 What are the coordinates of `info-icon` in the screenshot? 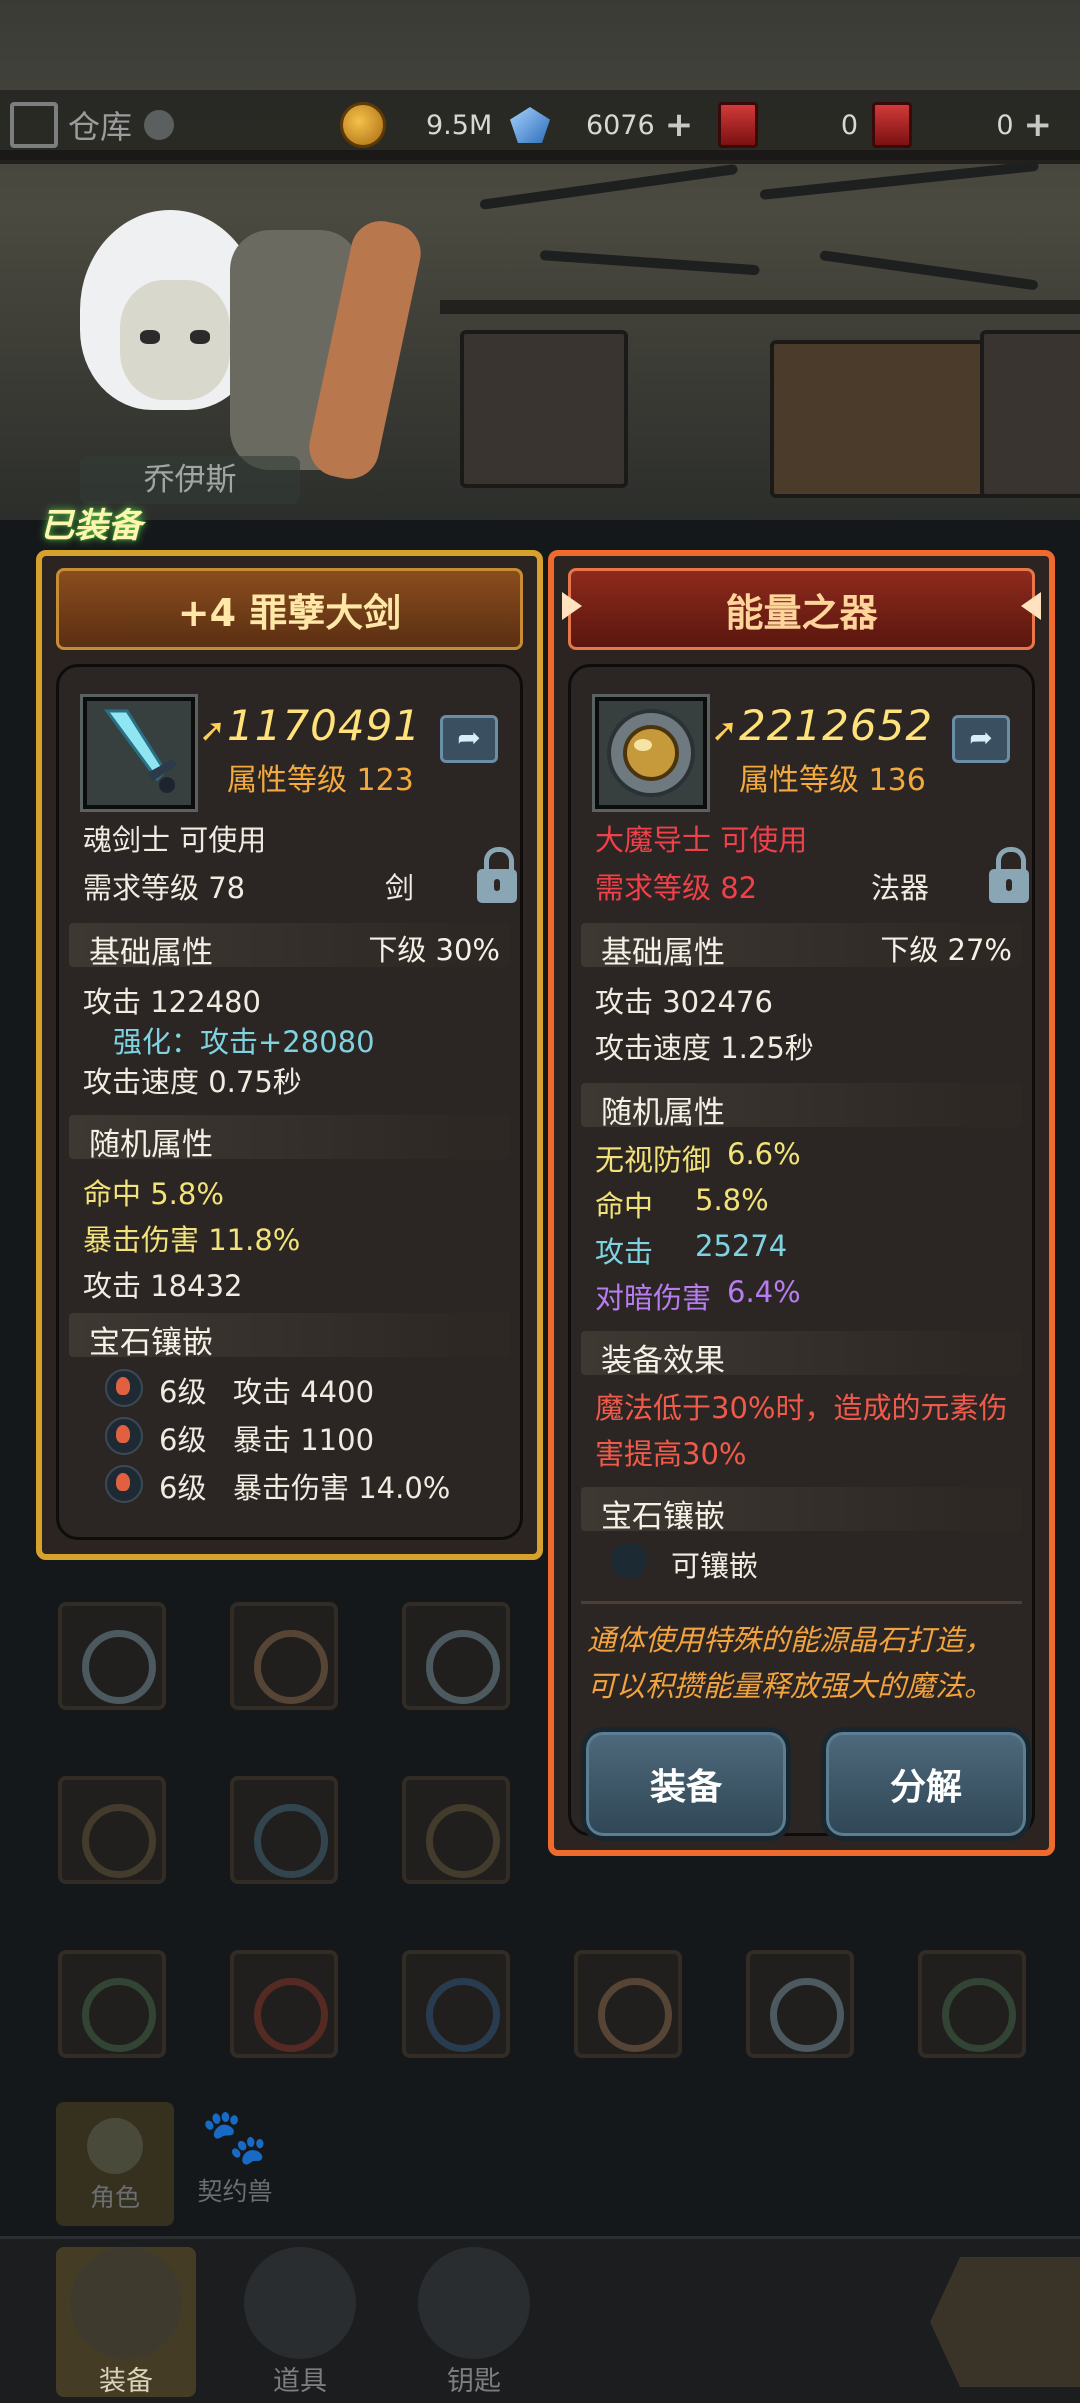 It's located at (159, 125).